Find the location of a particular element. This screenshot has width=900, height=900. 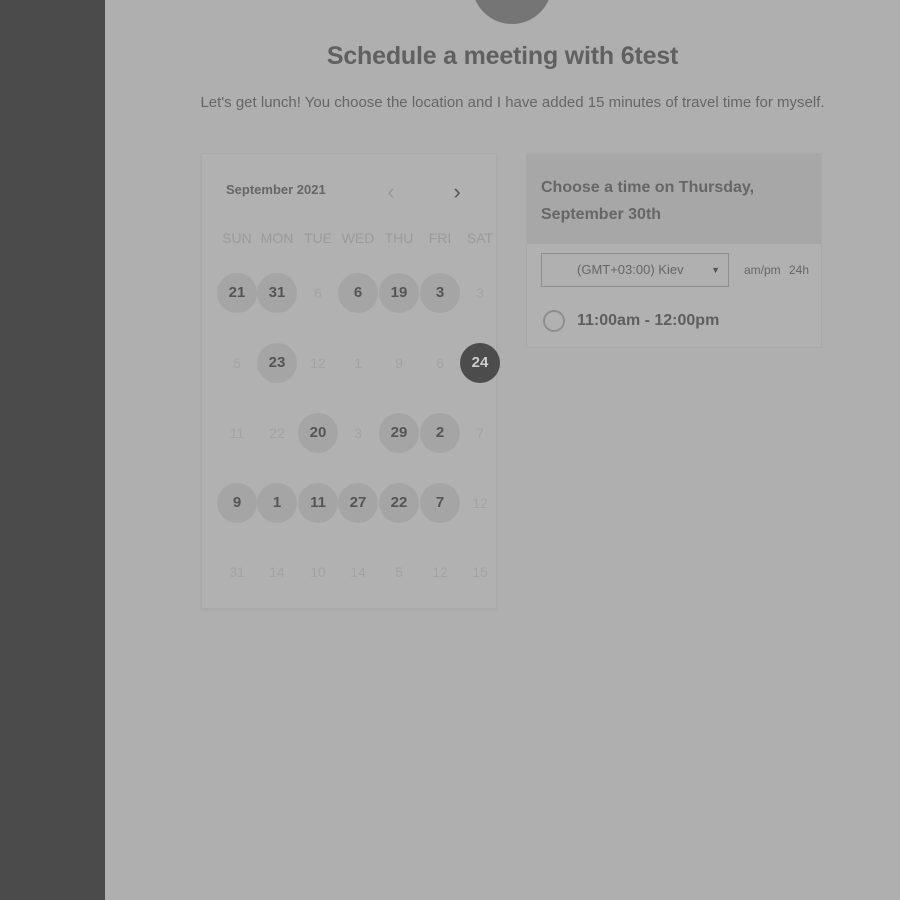

calendar-day-available: 11 is located at coordinates (318, 503).